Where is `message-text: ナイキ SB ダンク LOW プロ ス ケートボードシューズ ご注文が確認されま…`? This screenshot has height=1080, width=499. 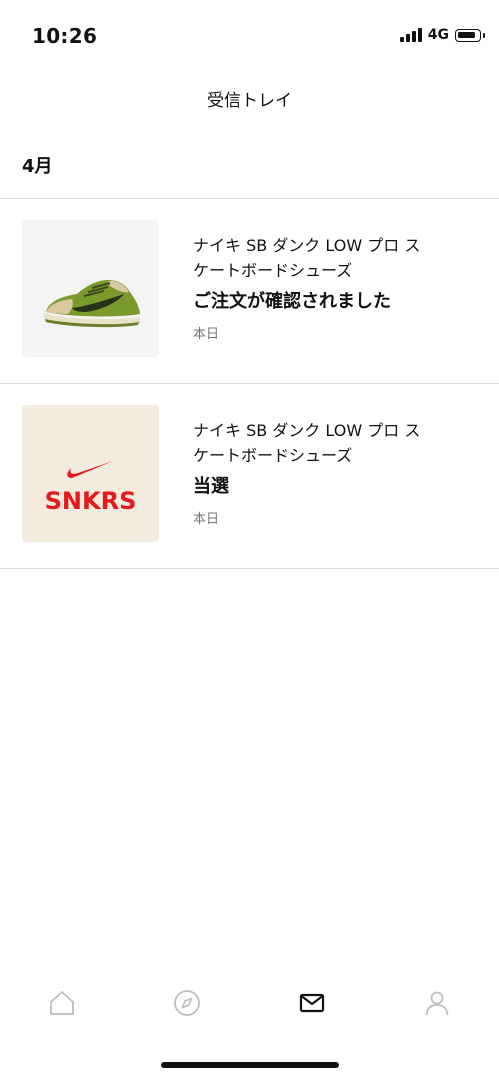
message-text: ナイキ SB ダンク LOW プロ ス ケートボードシューズ ご注文が確認されま… is located at coordinates (338, 287).